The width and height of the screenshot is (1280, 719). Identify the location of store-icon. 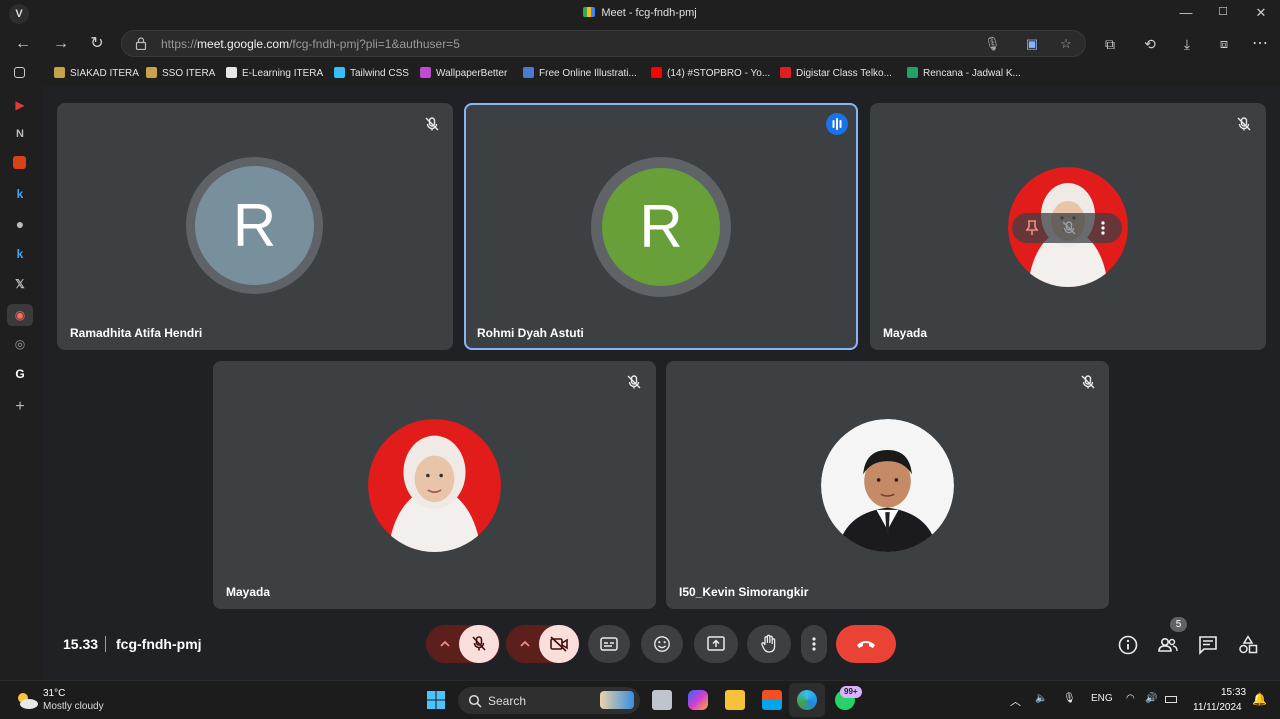
(772, 700).